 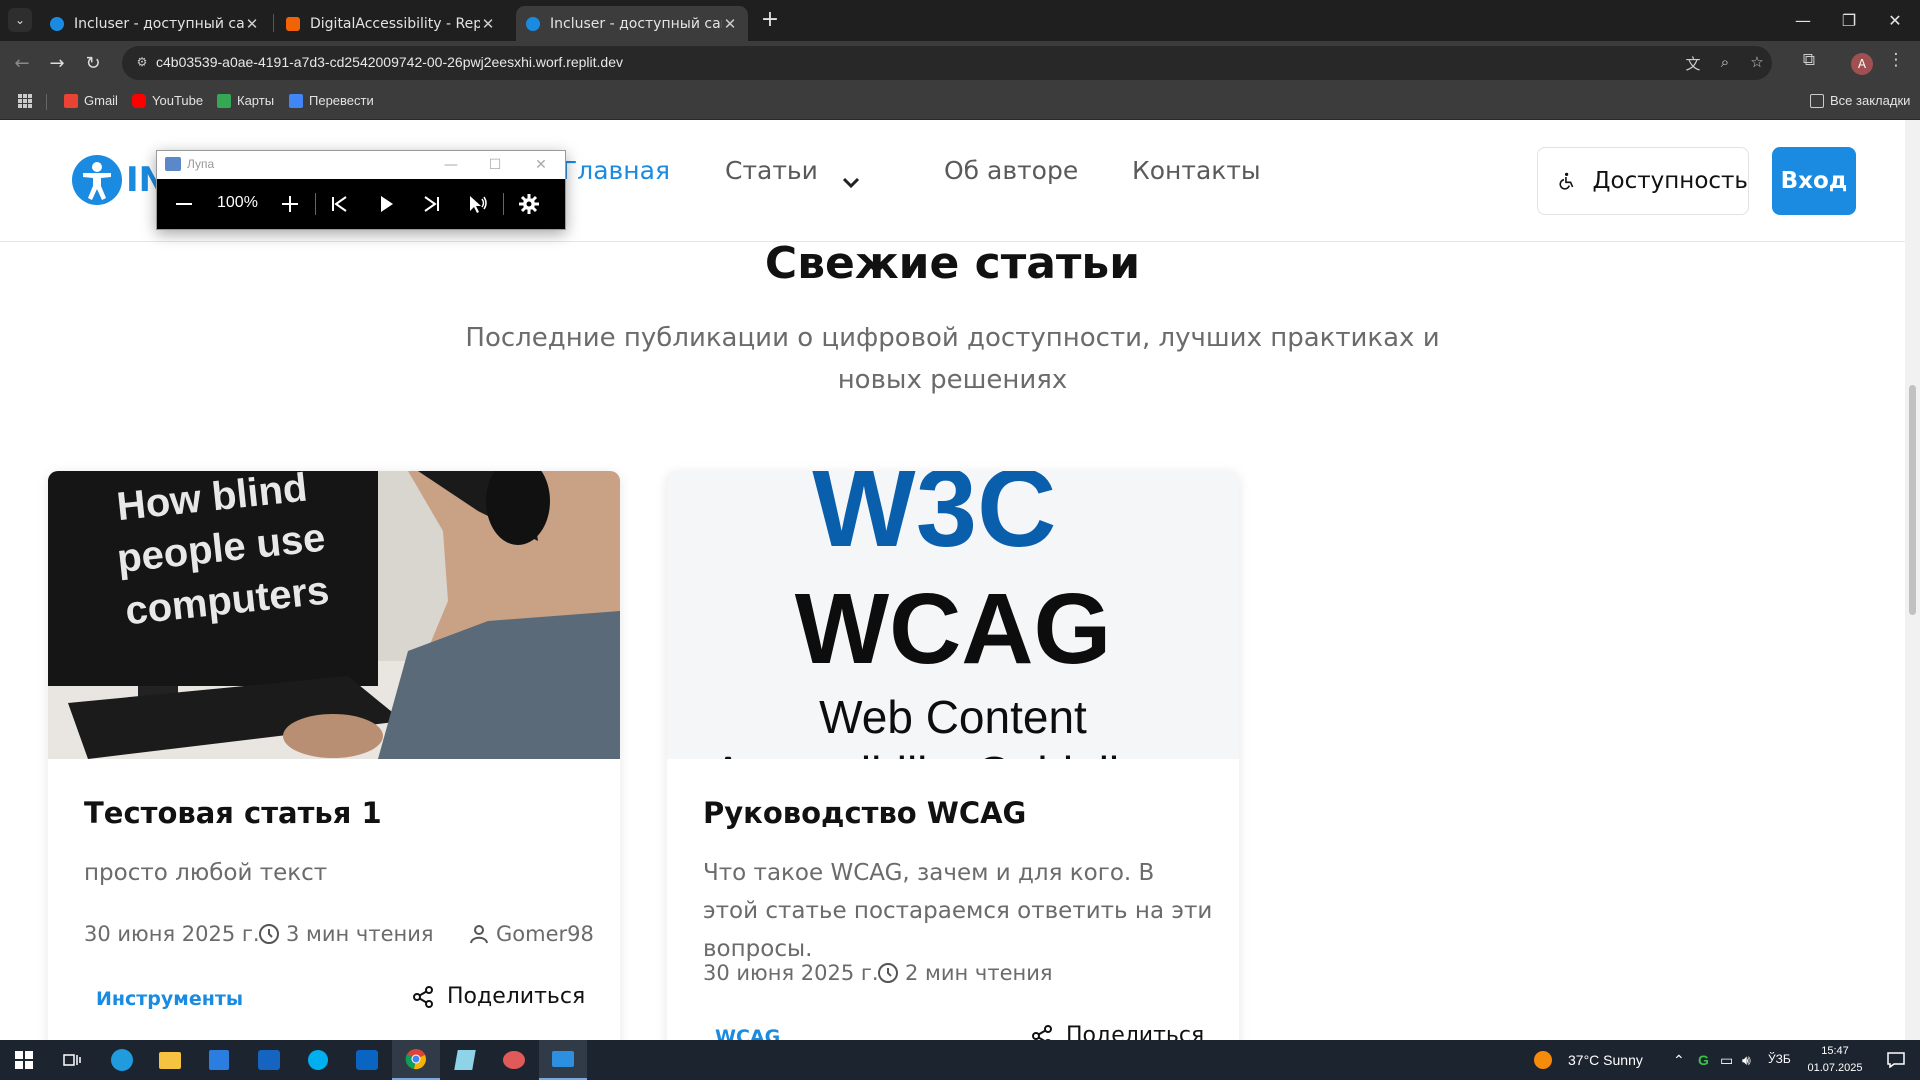 I want to click on date-text: 30 июня 2025 г., so click(x=791, y=973).